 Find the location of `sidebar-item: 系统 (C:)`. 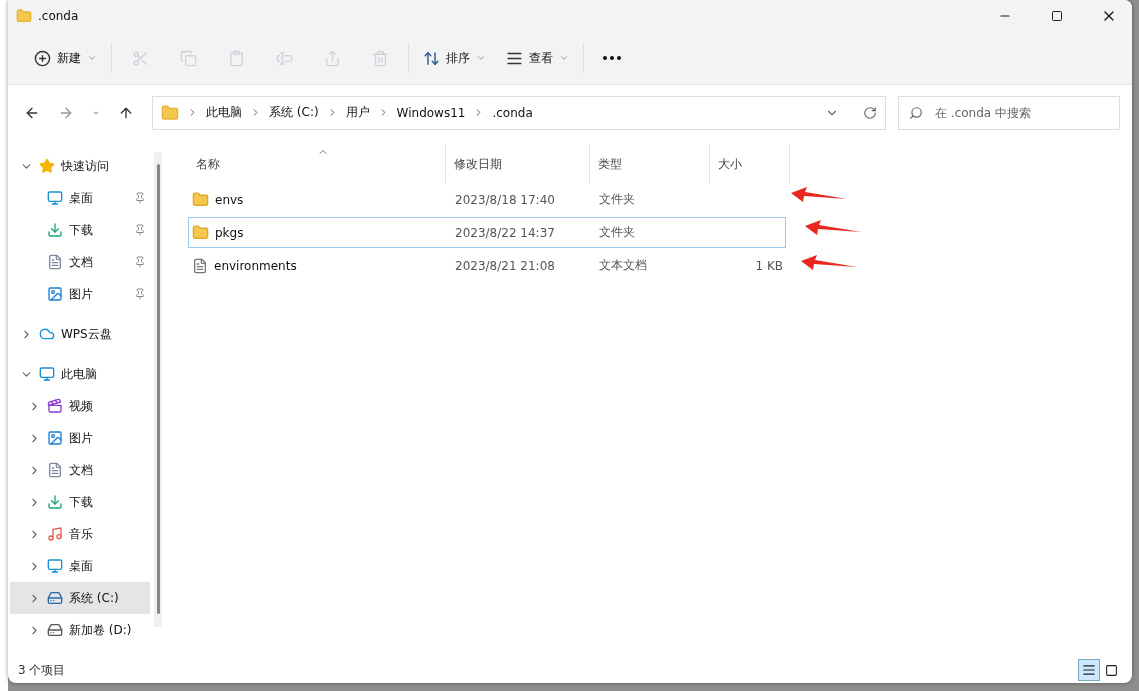

sidebar-item: 系统 (C:) is located at coordinates (80, 598).